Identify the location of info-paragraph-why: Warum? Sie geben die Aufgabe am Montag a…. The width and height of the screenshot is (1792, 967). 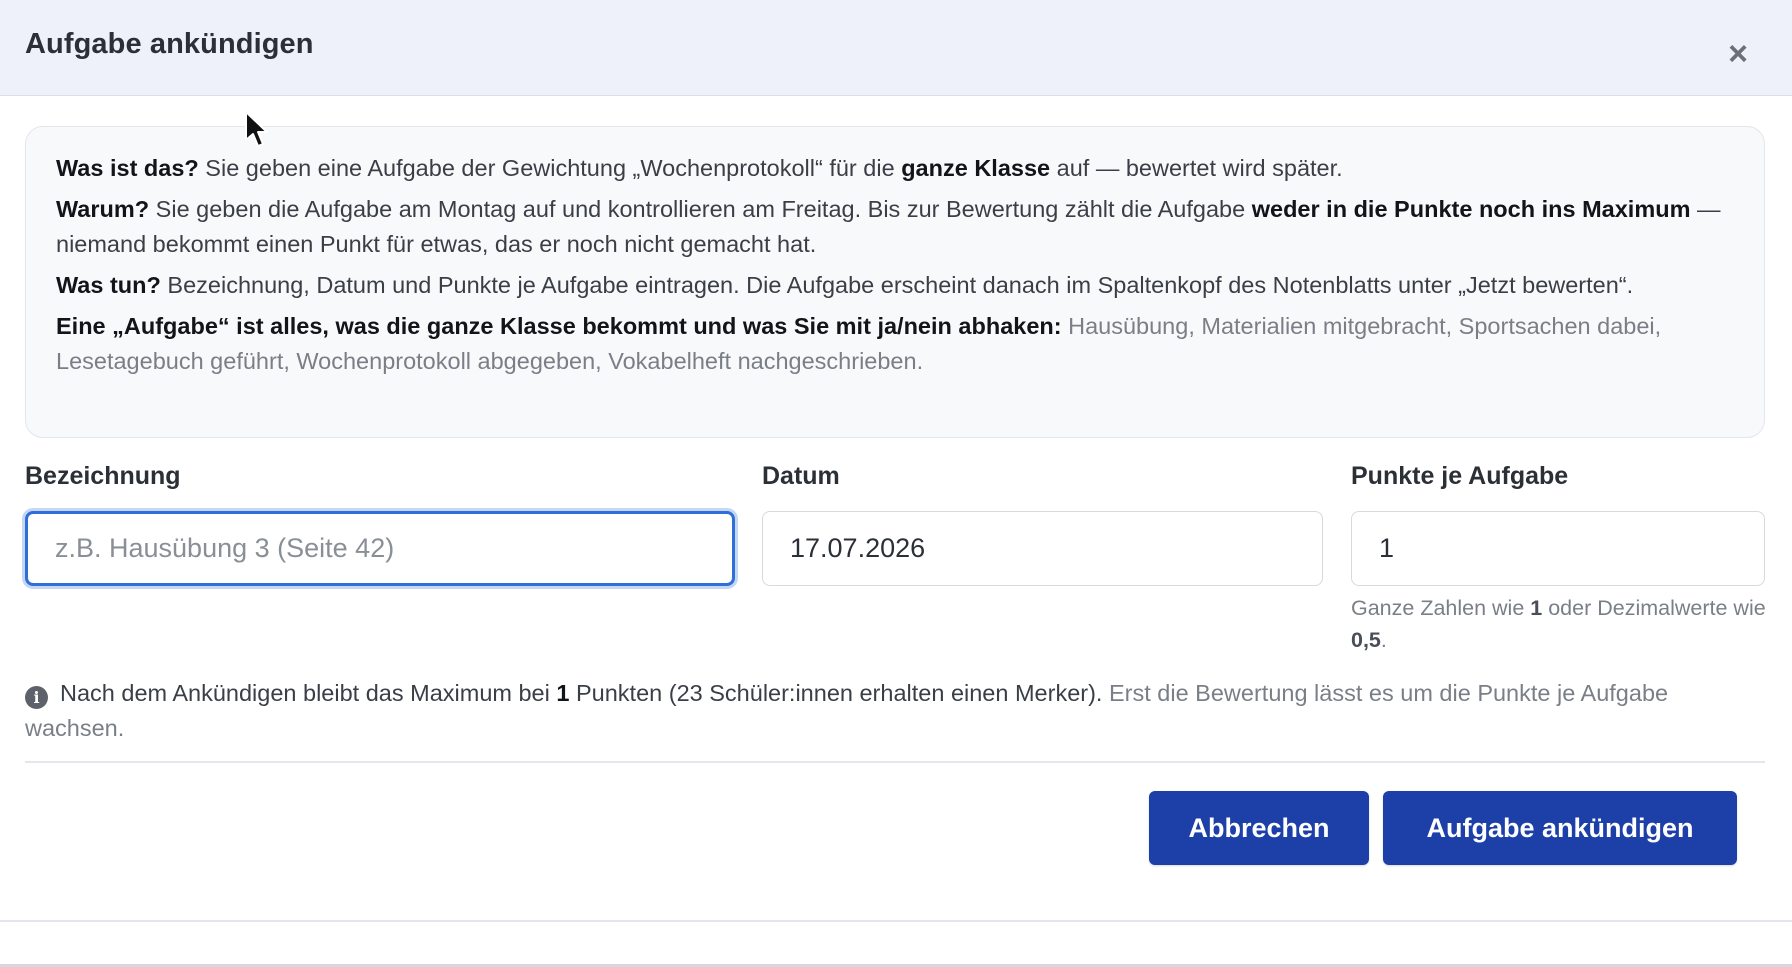
(895, 227).